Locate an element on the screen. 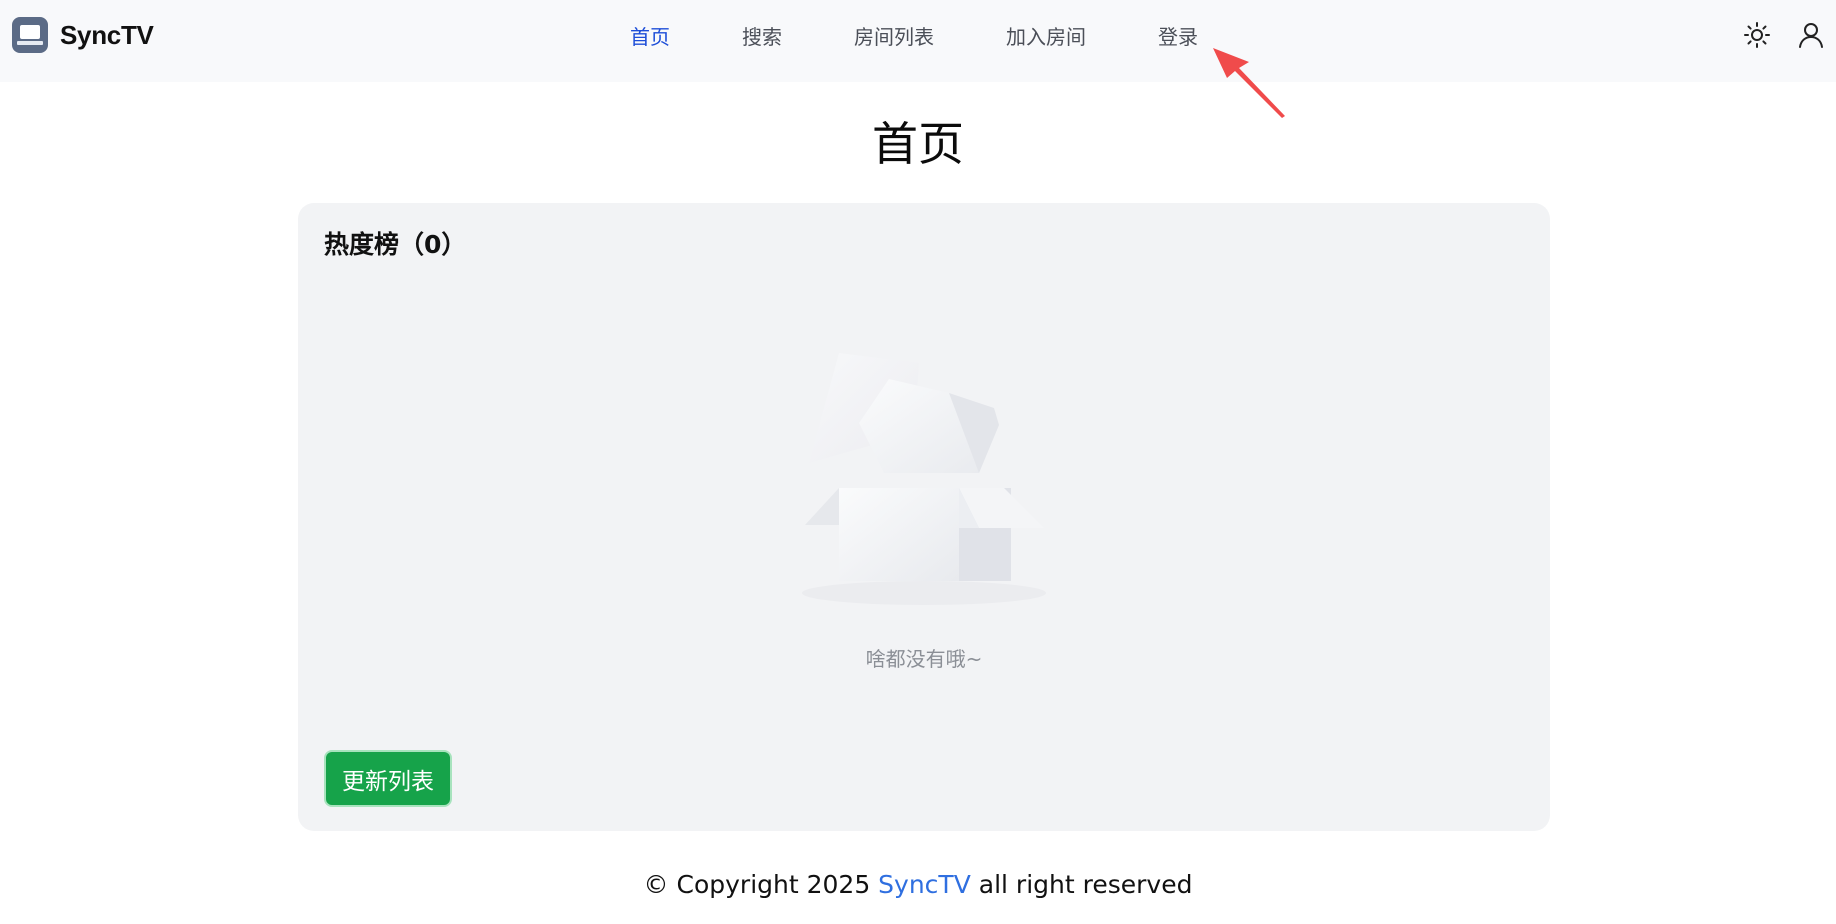 The height and width of the screenshot is (924, 1836). header-actions is located at coordinates (1784, 35).